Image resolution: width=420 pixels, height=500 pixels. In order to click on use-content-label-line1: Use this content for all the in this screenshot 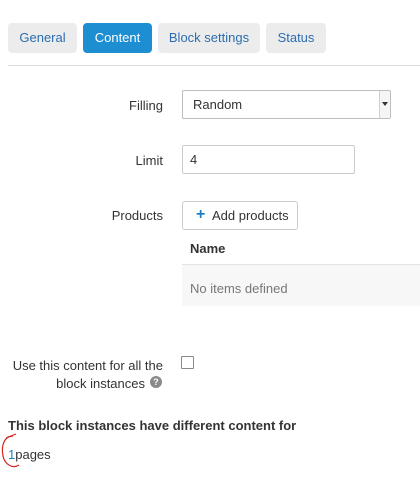, I will do `click(87, 365)`.